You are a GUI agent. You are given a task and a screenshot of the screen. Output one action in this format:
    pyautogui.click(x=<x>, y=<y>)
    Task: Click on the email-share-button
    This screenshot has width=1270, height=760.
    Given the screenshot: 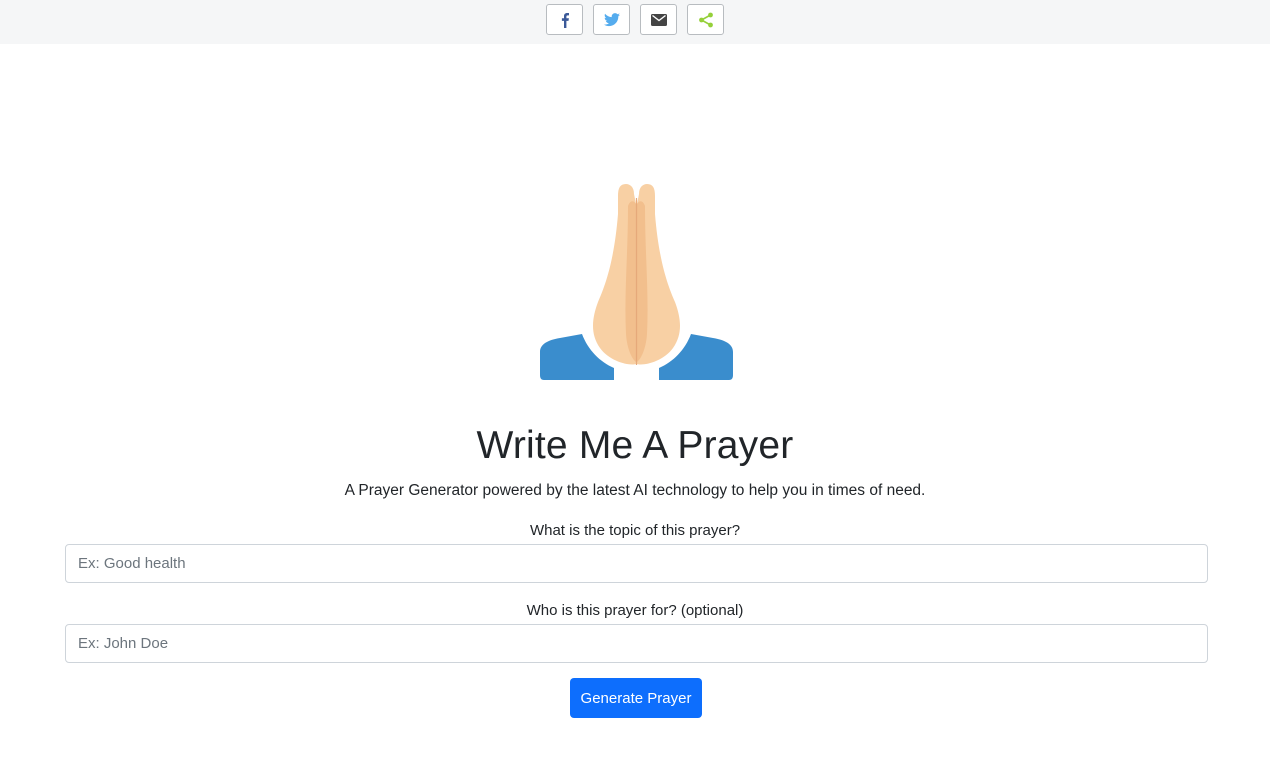 What is the action you would take?
    pyautogui.click(x=658, y=19)
    